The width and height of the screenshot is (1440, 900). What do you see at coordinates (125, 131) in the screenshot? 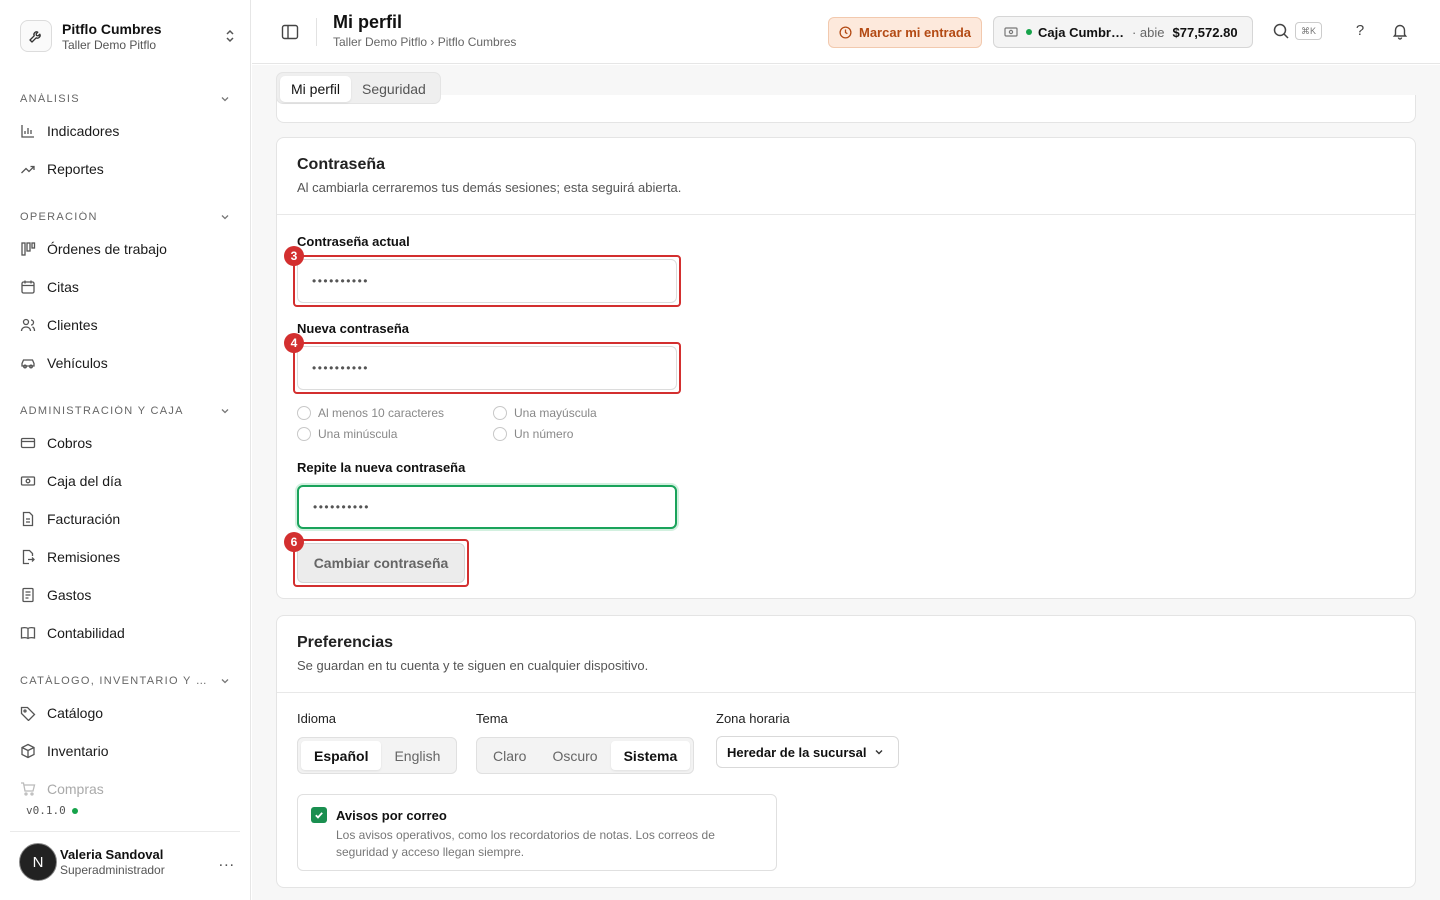
I see `sidebar-item-indicadores: Indicadores` at bounding box center [125, 131].